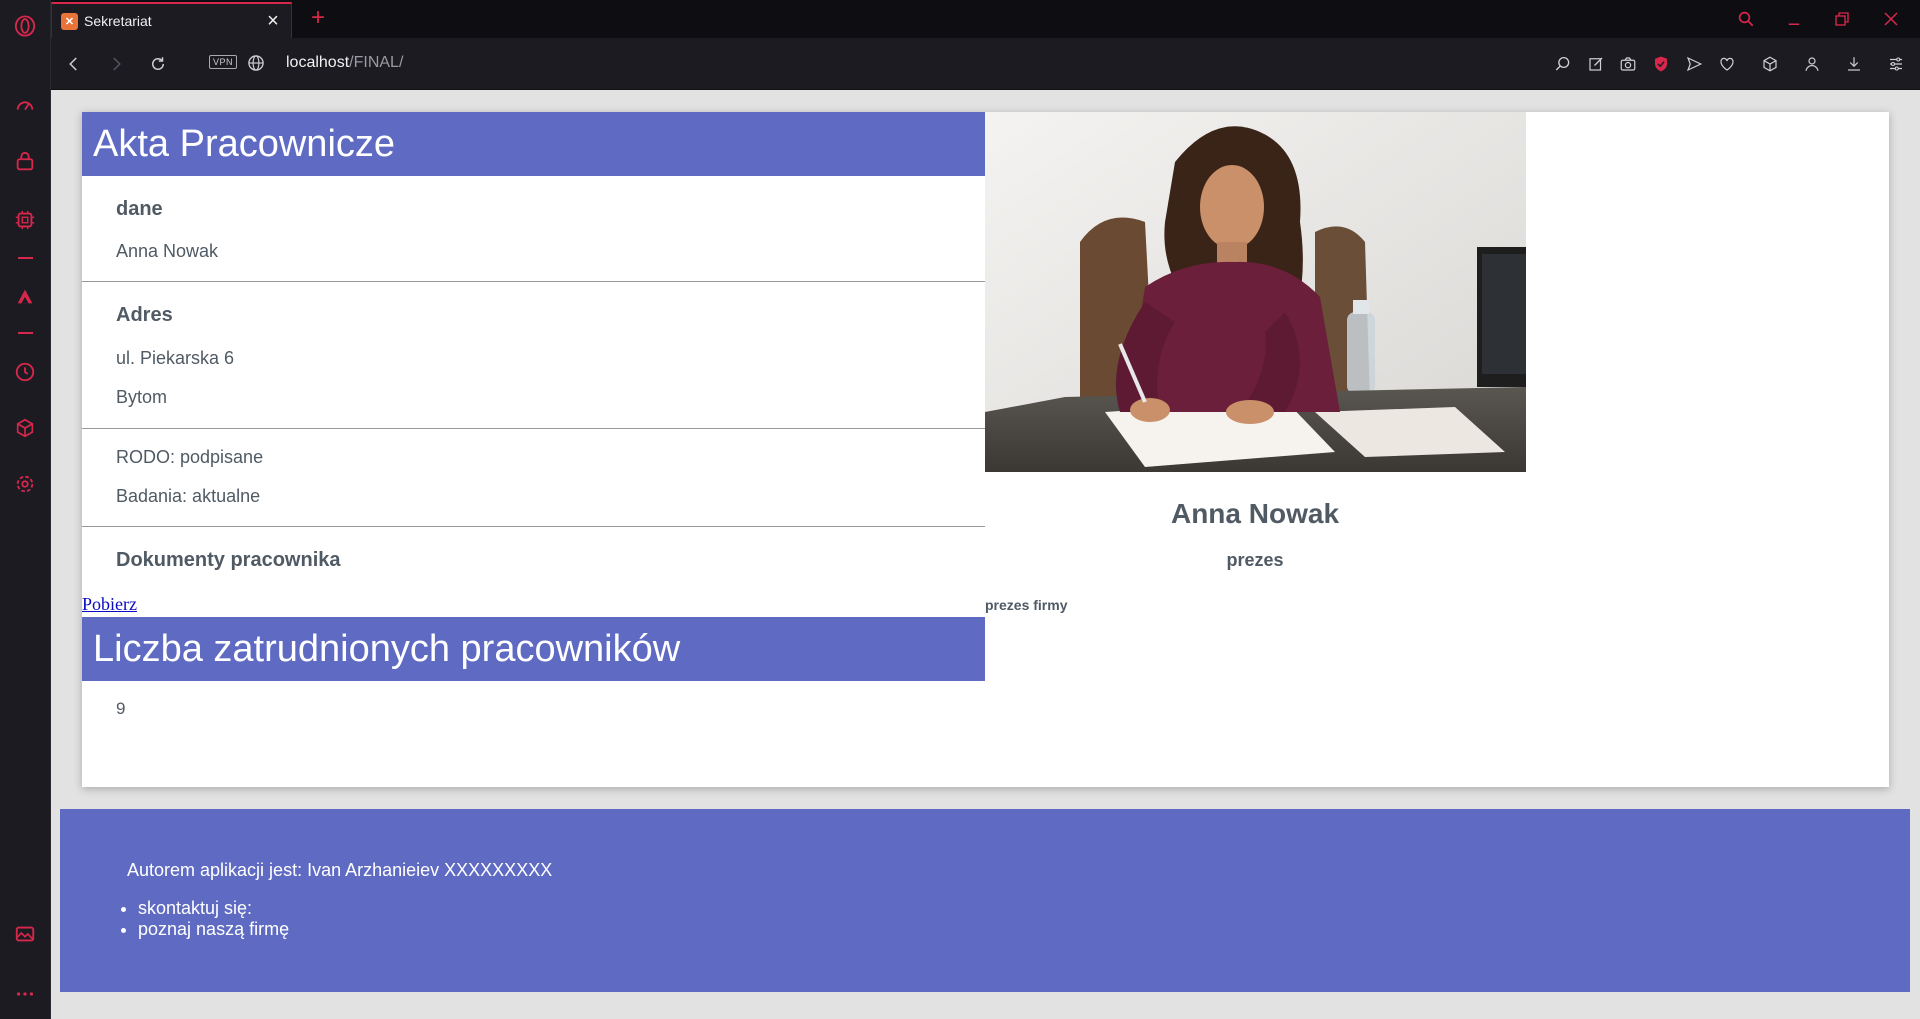 Image resolution: width=1920 pixels, height=1019 pixels. I want to click on close-tab-icon: ×, so click(273, 21).